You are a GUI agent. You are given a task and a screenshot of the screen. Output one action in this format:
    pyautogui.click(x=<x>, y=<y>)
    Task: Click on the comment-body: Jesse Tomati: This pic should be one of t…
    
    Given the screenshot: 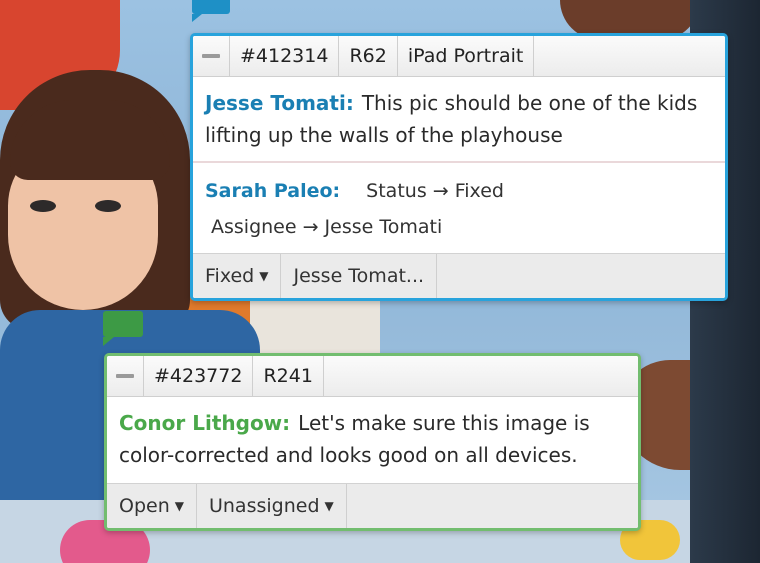 What is the action you would take?
    pyautogui.click(x=459, y=119)
    